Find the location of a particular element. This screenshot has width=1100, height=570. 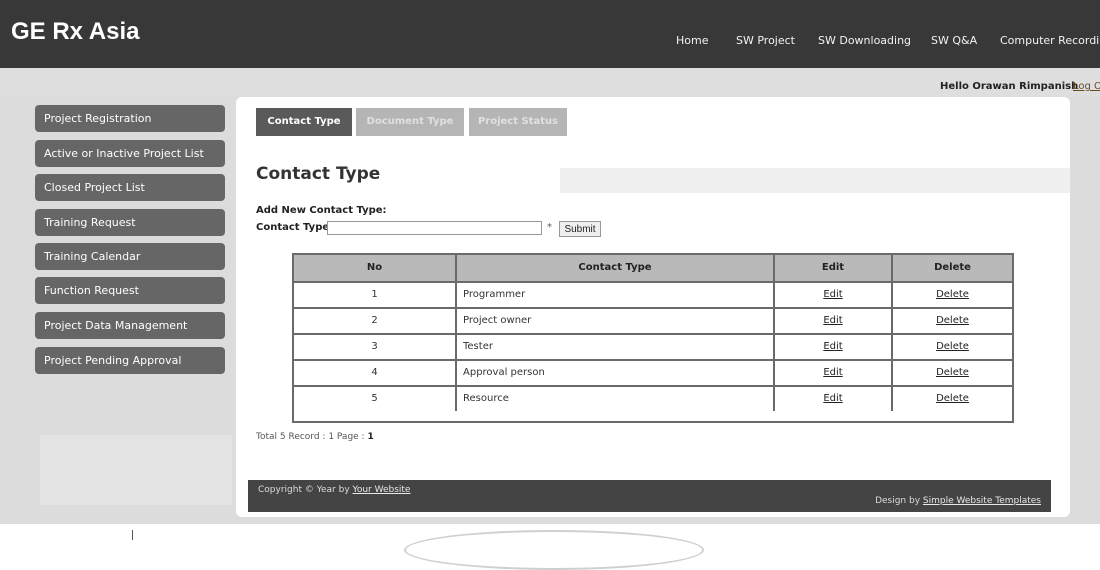

site-logo: GE Rx Asia is located at coordinates (75, 32).